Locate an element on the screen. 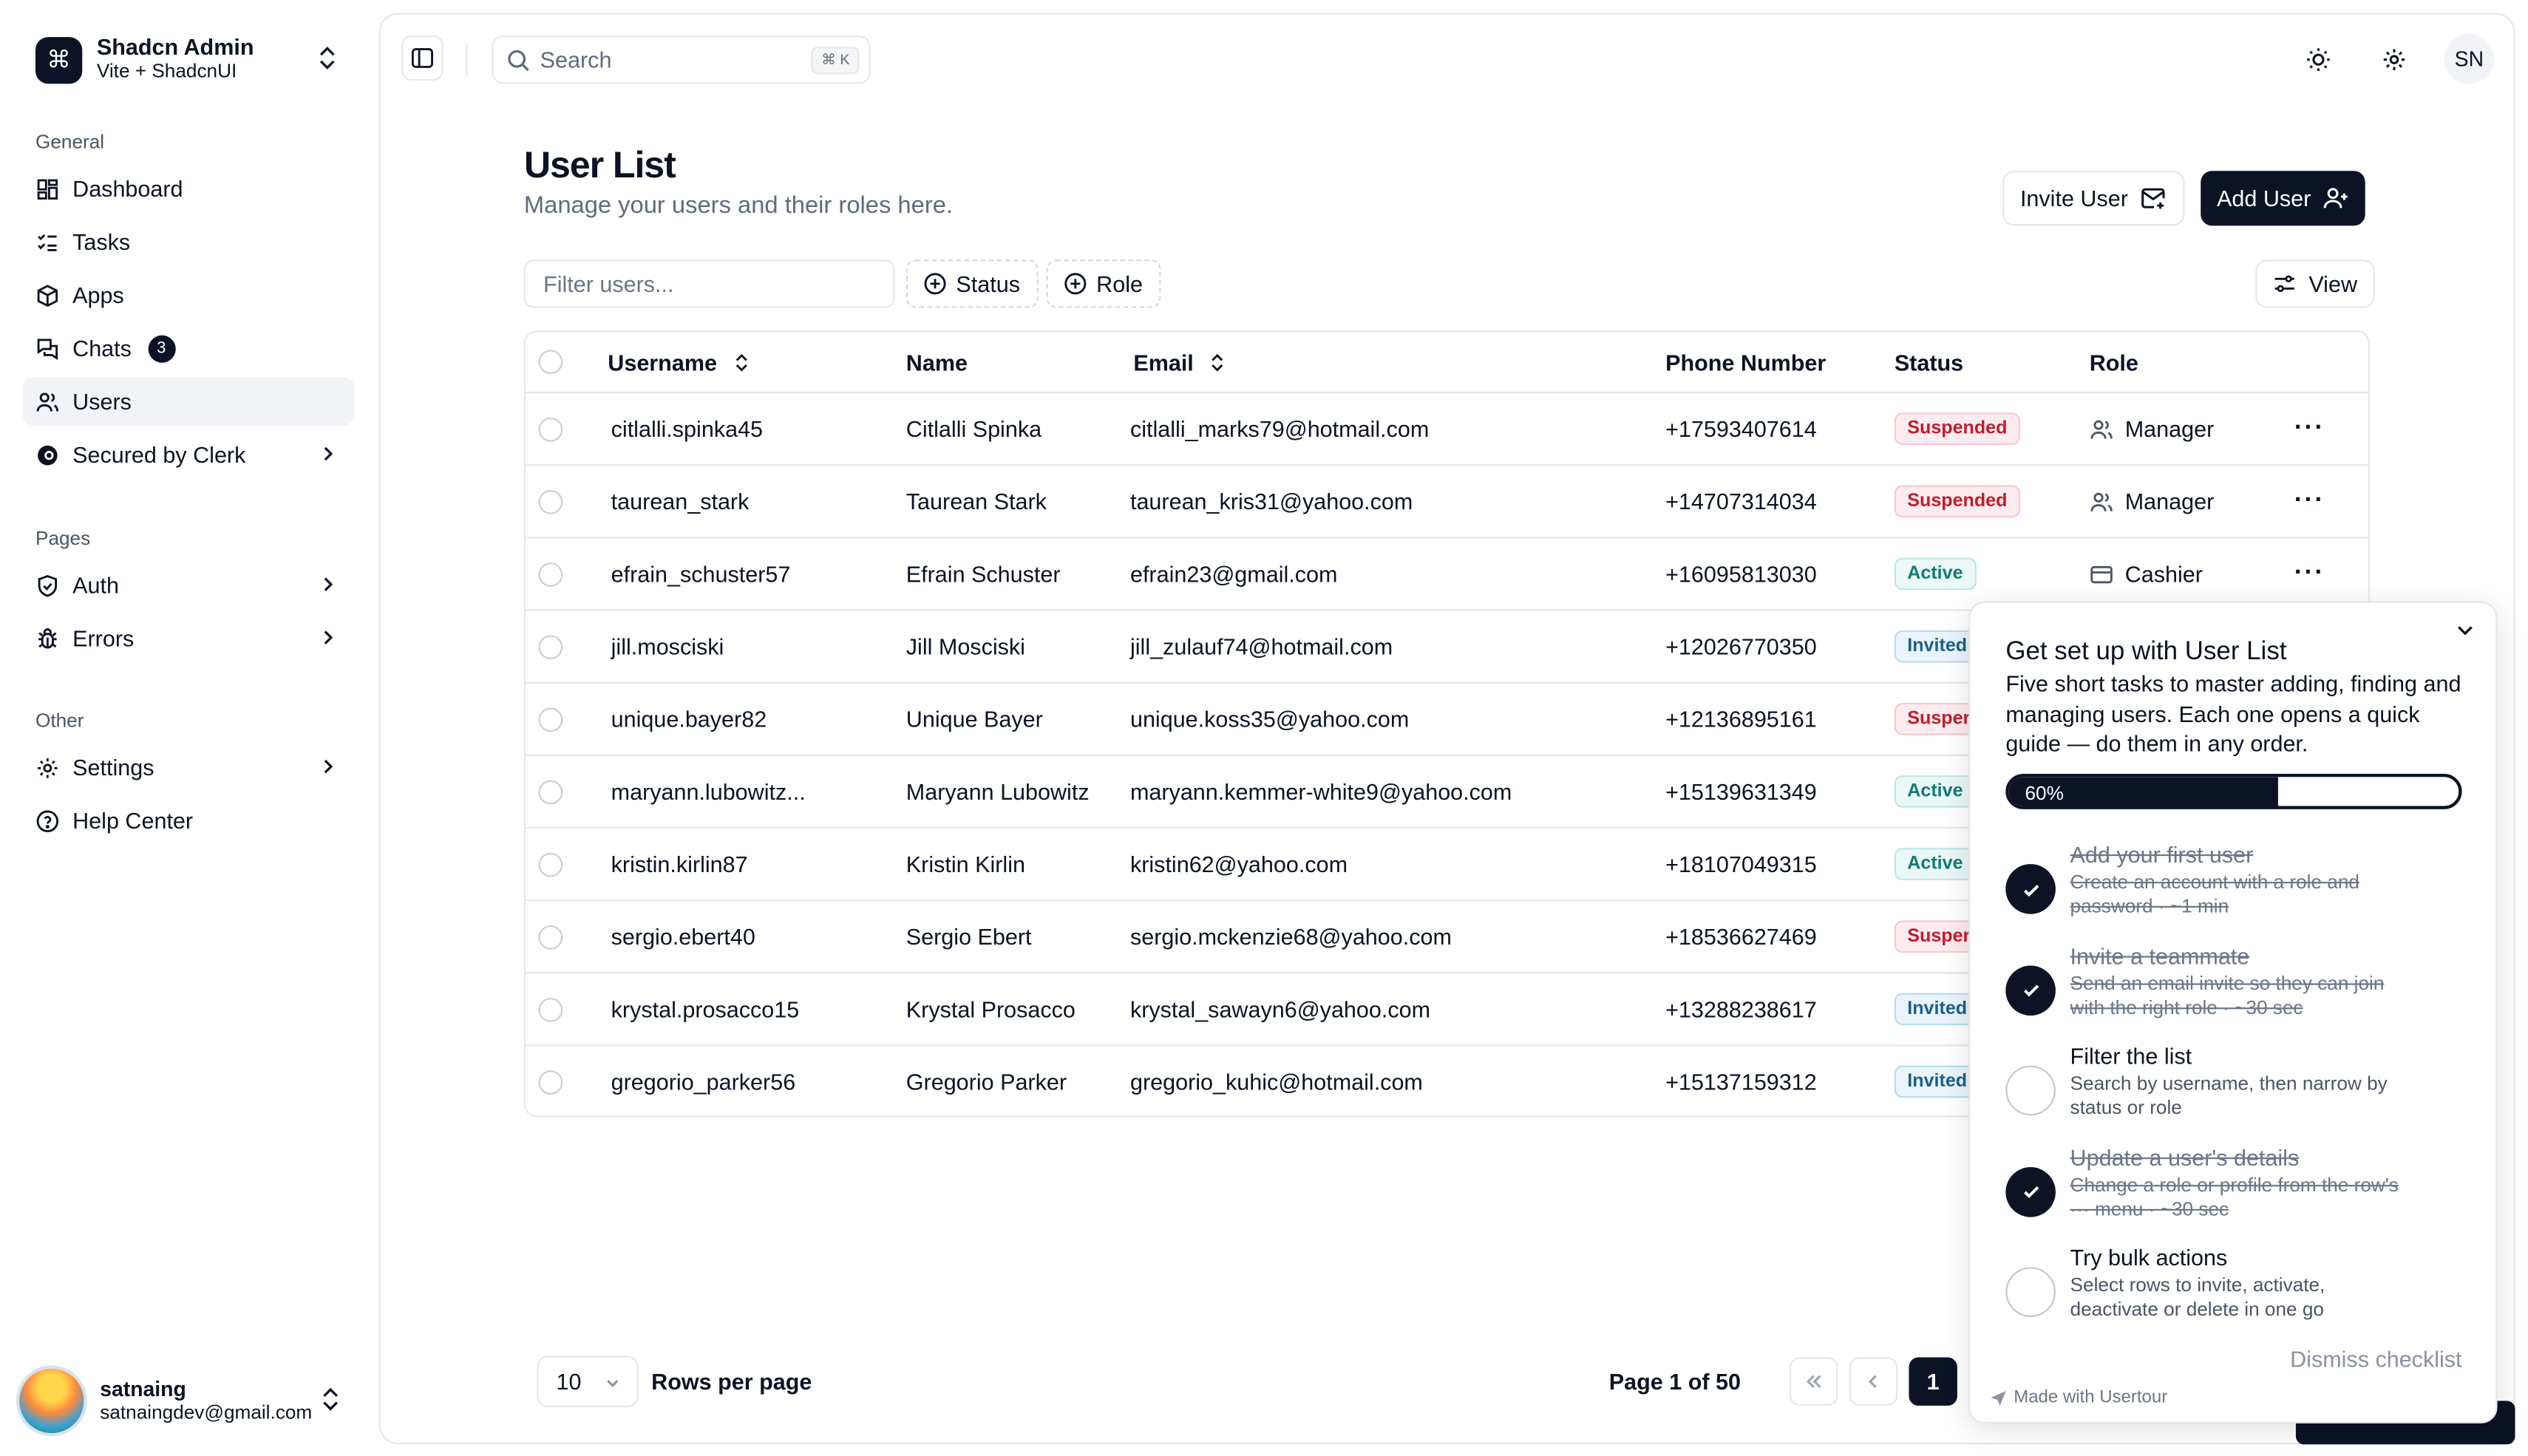  sidebar-item-users: Users is located at coordinates (188, 401).